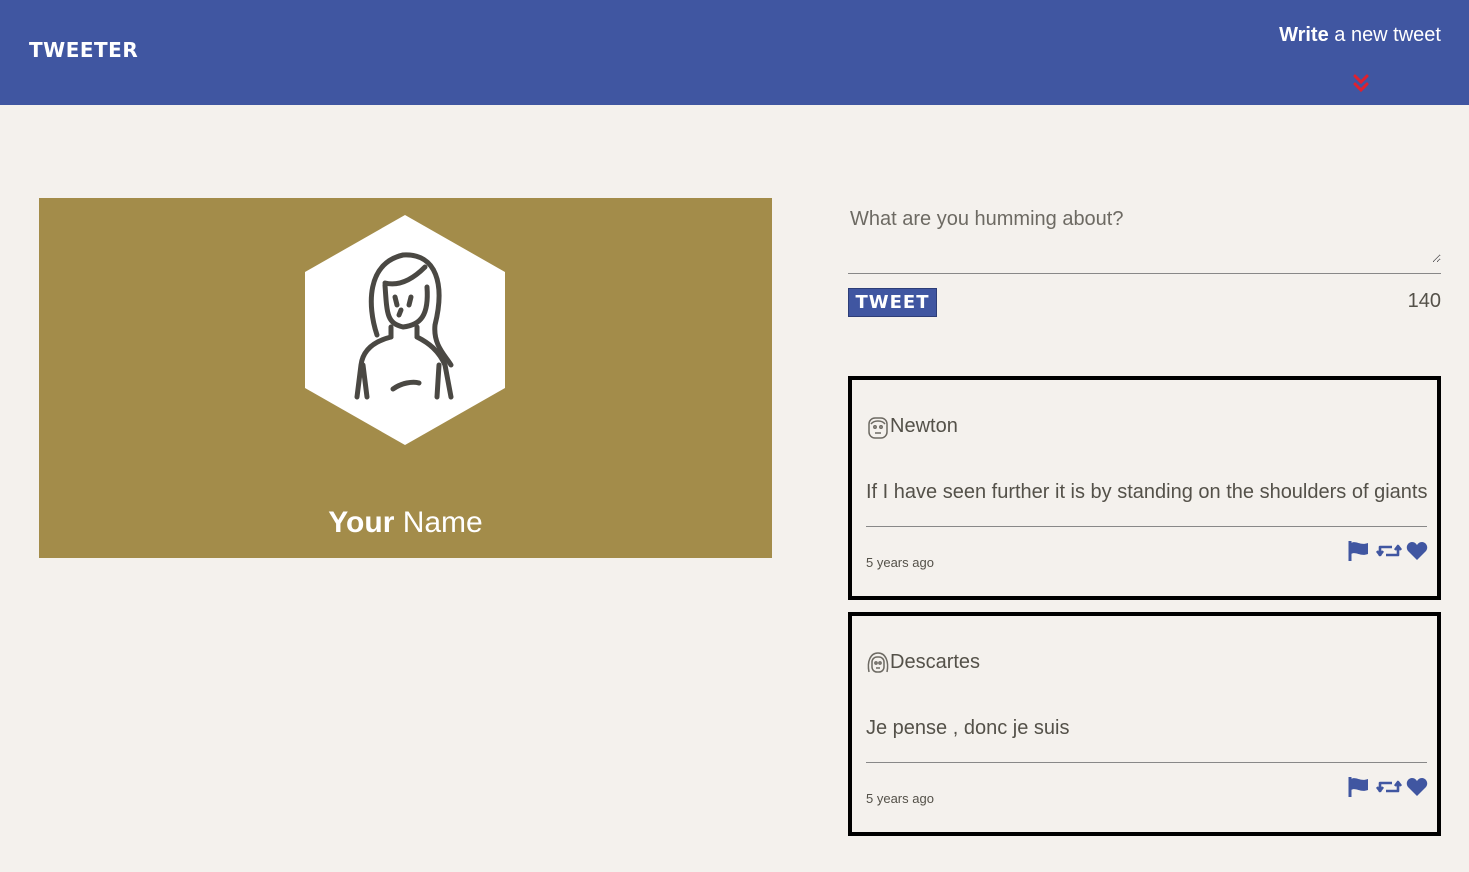 The height and width of the screenshot is (872, 1469). What do you see at coordinates (892, 302) in the screenshot?
I see `tweet-button: TWEET` at bounding box center [892, 302].